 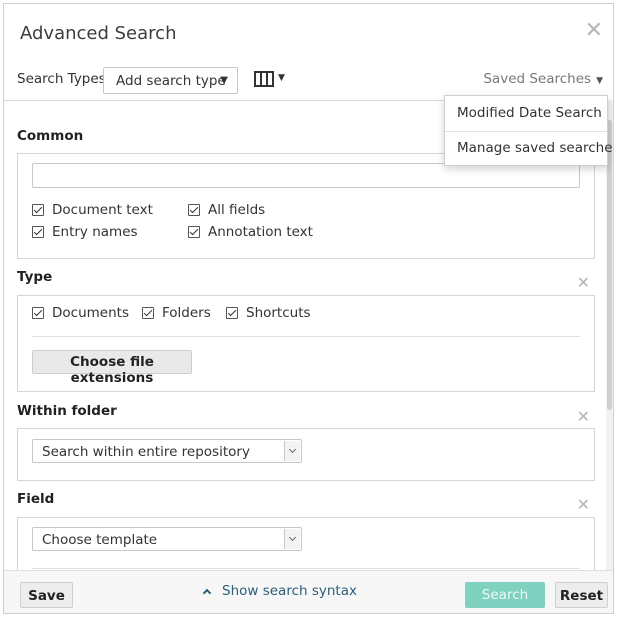 I want to click on folder-select: Search within entire repository, so click(x=167, y=451).